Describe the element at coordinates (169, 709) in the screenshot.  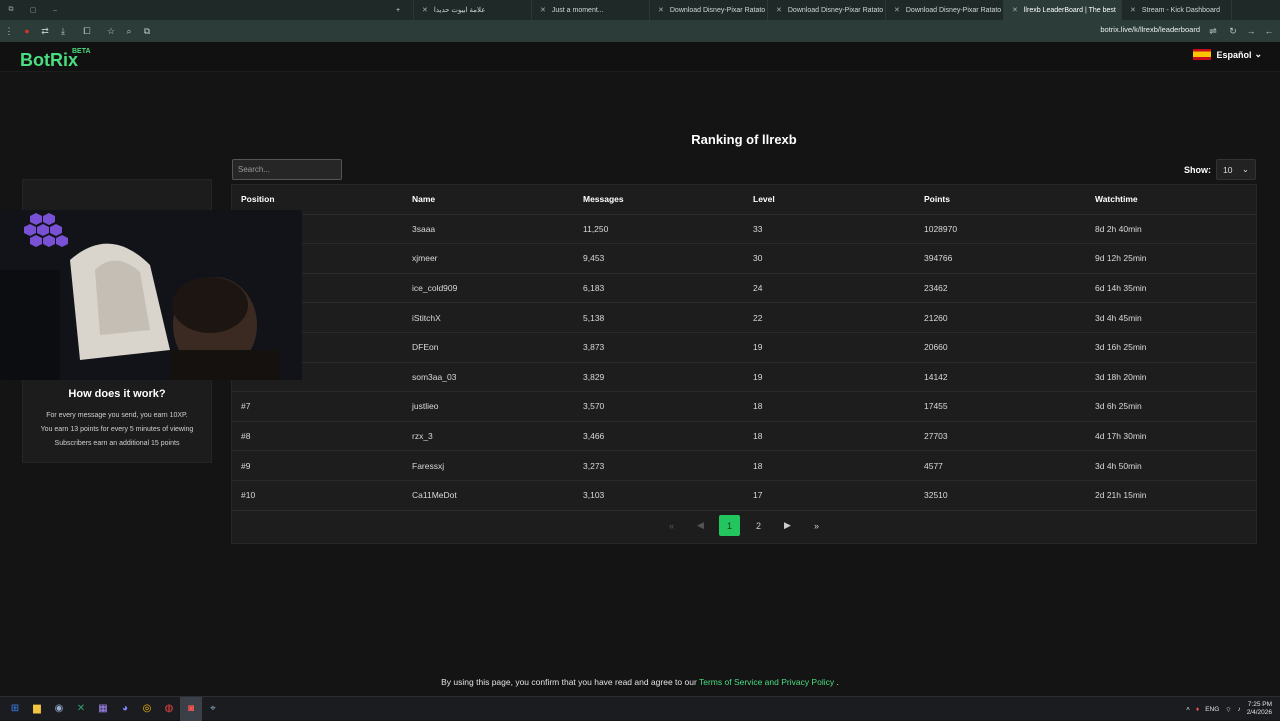
I see `app-icon: ◍` at that location.